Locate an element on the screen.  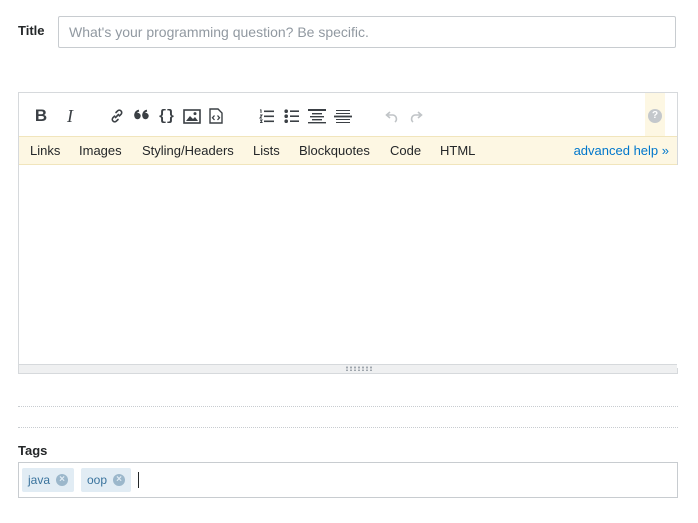
tag-oop: oop × is located at coordinates (106, 480).